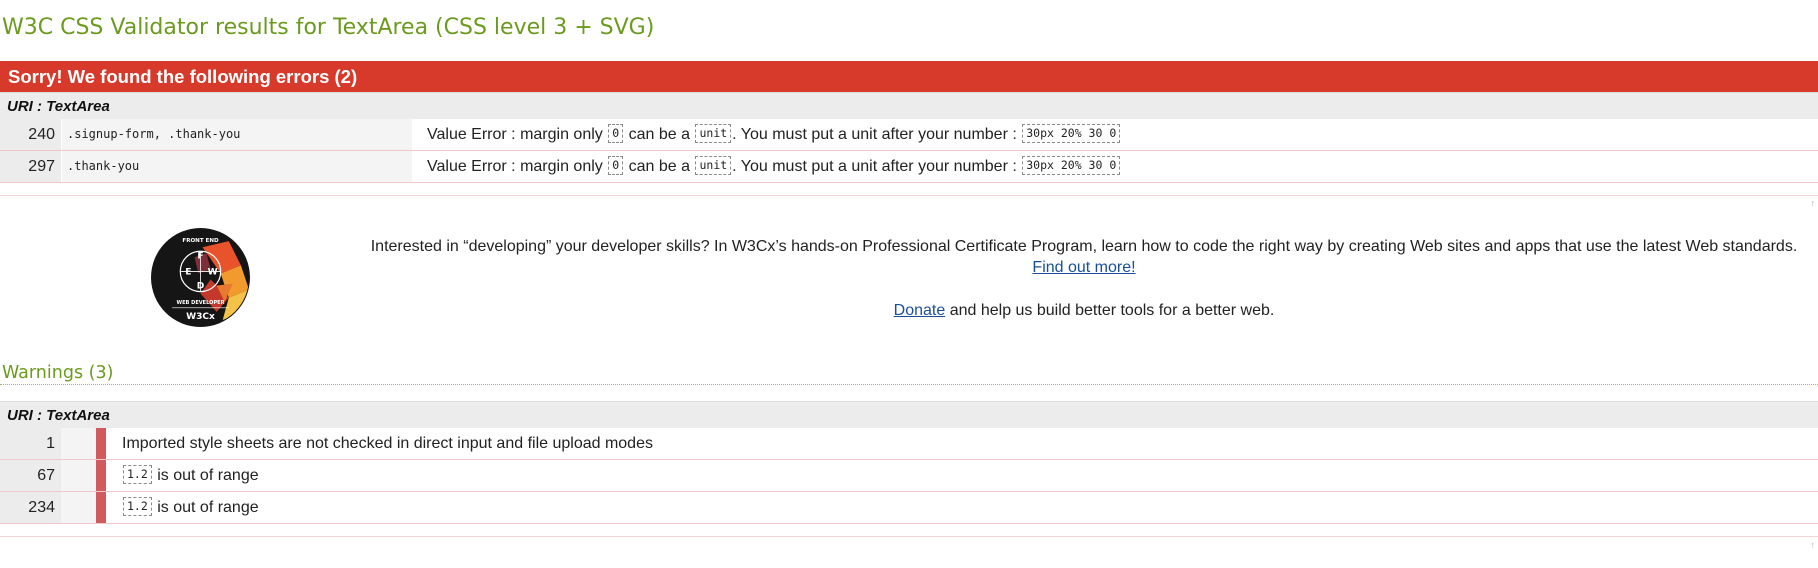 The height and width of the screenshot is (568, 1818). Describe the element at coordinates (1083, 267) in the screenshot. I see `find-out-more-link: Find out more!` at that location.